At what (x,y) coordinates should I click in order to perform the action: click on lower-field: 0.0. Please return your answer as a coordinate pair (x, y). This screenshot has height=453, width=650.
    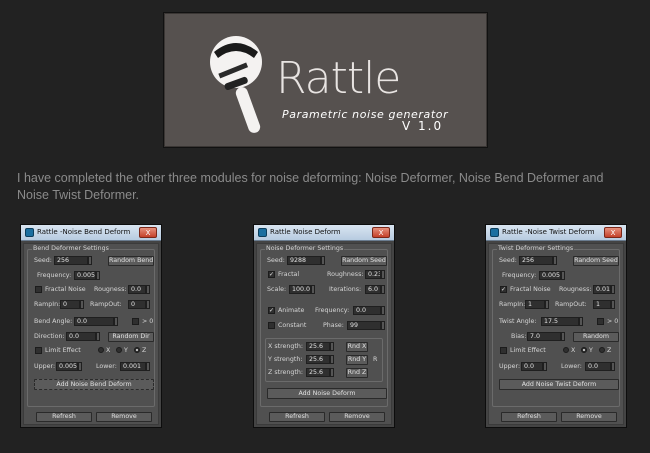
    Looking at the image, I should click on (598, 366).